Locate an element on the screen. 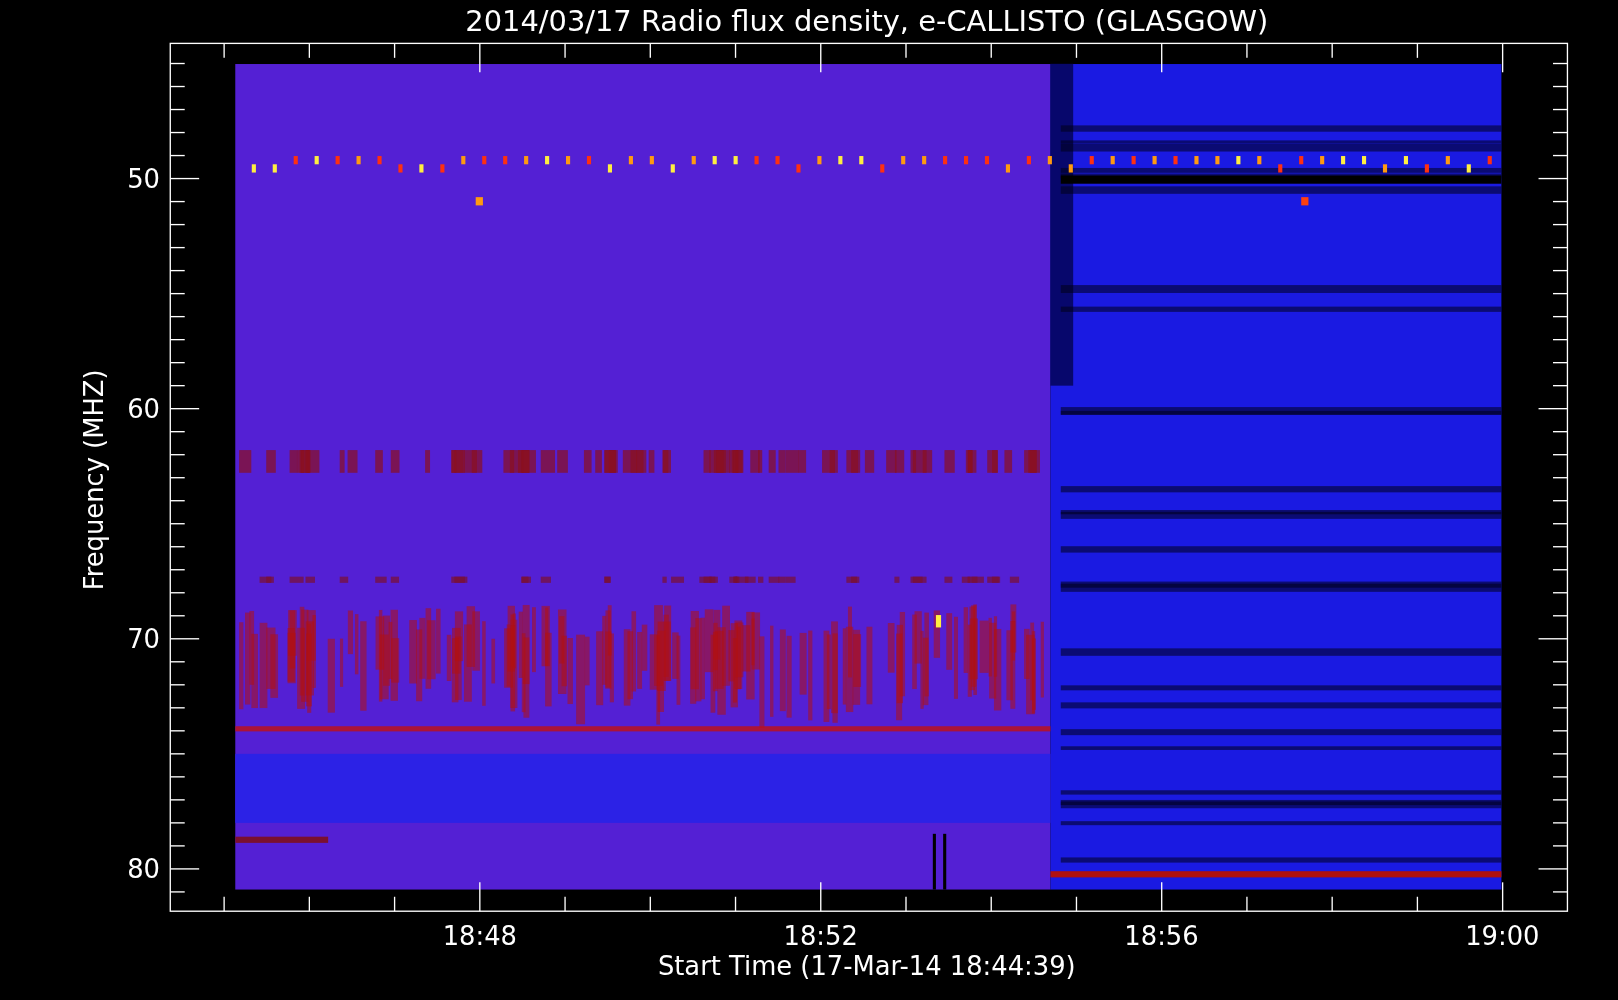 This screenshot has width=1618, height=1000. y-axis-label: Frequency (MHZ) is located at coordinates (94, 480).